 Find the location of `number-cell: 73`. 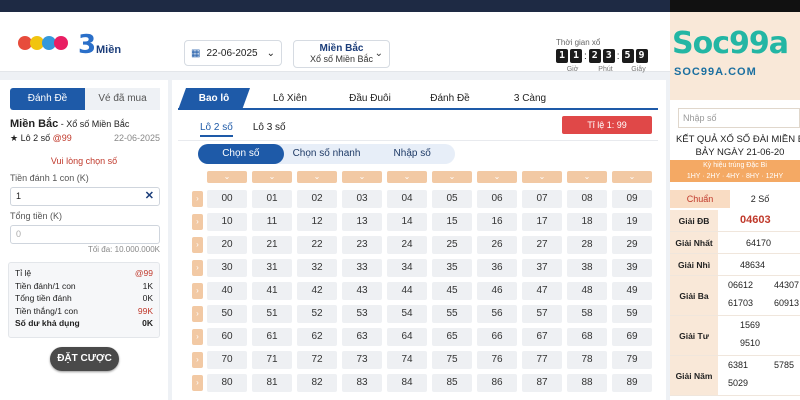

number-cell: 73 is located at coordinates (362, 360).